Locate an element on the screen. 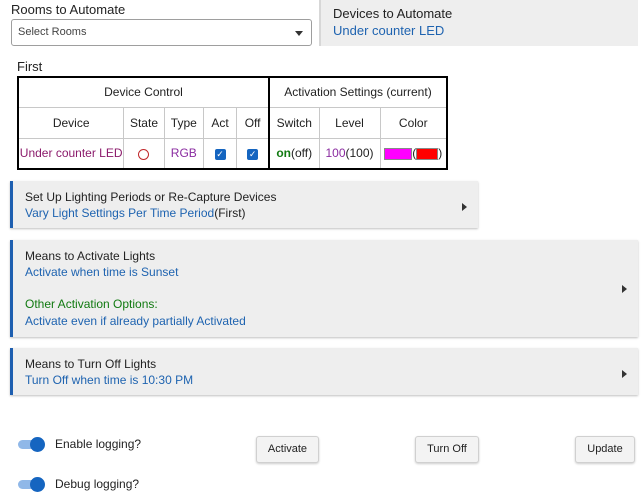  turn-off-lights-title: Means to Turn Off Lights is located at coordinates (91, 364).